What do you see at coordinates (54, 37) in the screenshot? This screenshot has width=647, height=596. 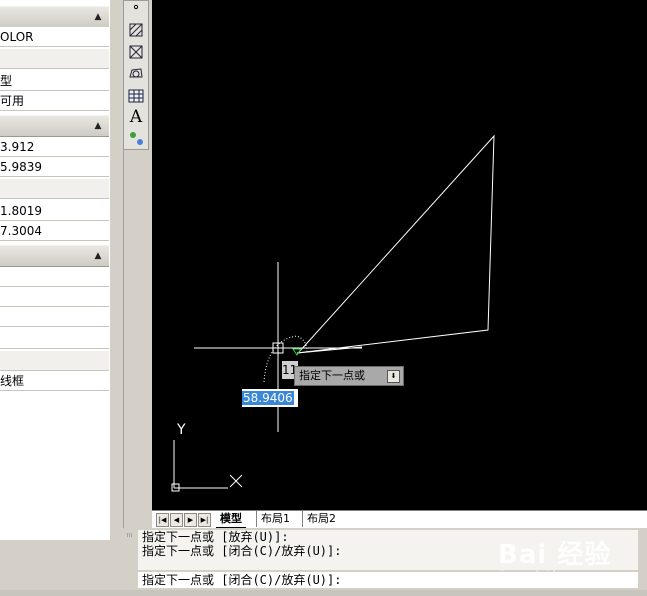 I see `prop-color-value: OLOR` at bounding box center [54, 37].